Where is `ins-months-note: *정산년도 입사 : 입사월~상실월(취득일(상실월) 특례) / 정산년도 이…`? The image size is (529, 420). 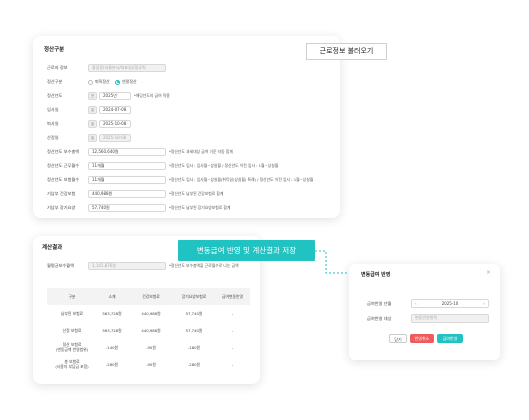
ins-months-note: *정산년도 입사 : 입사월~상실월(취득일(상실월) 특례) / 정산년도 이… is located at coordinates (241, 179).